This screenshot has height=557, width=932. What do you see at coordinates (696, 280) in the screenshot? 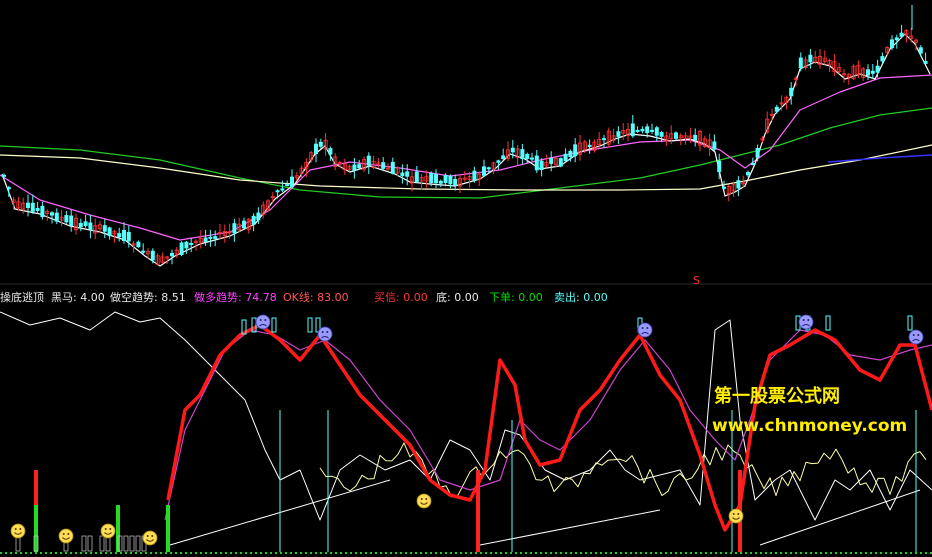
I see `s-marker: S` at bounding box center [696, 280].